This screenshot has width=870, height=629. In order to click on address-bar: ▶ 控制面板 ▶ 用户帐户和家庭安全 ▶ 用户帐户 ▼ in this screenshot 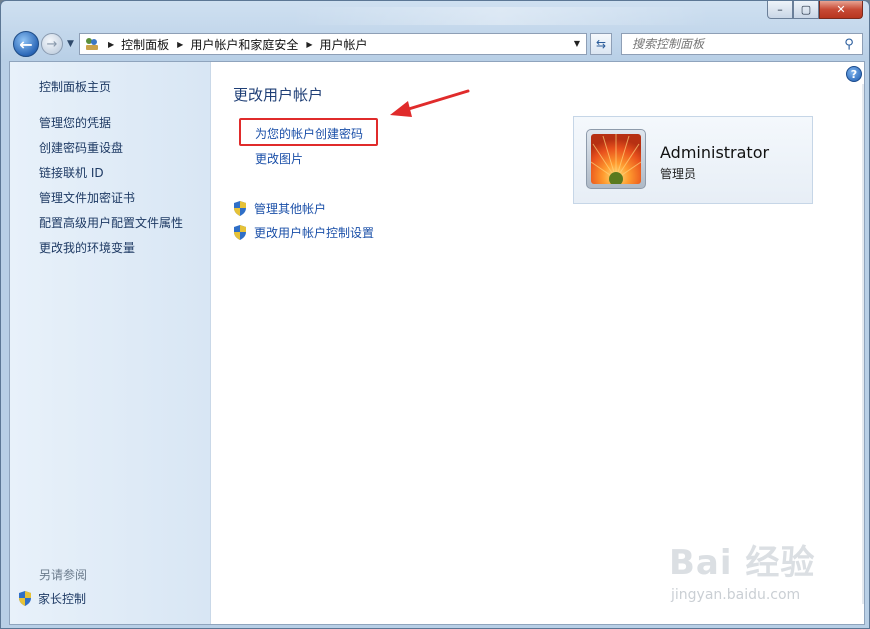, I will do `click(333, 44)`.